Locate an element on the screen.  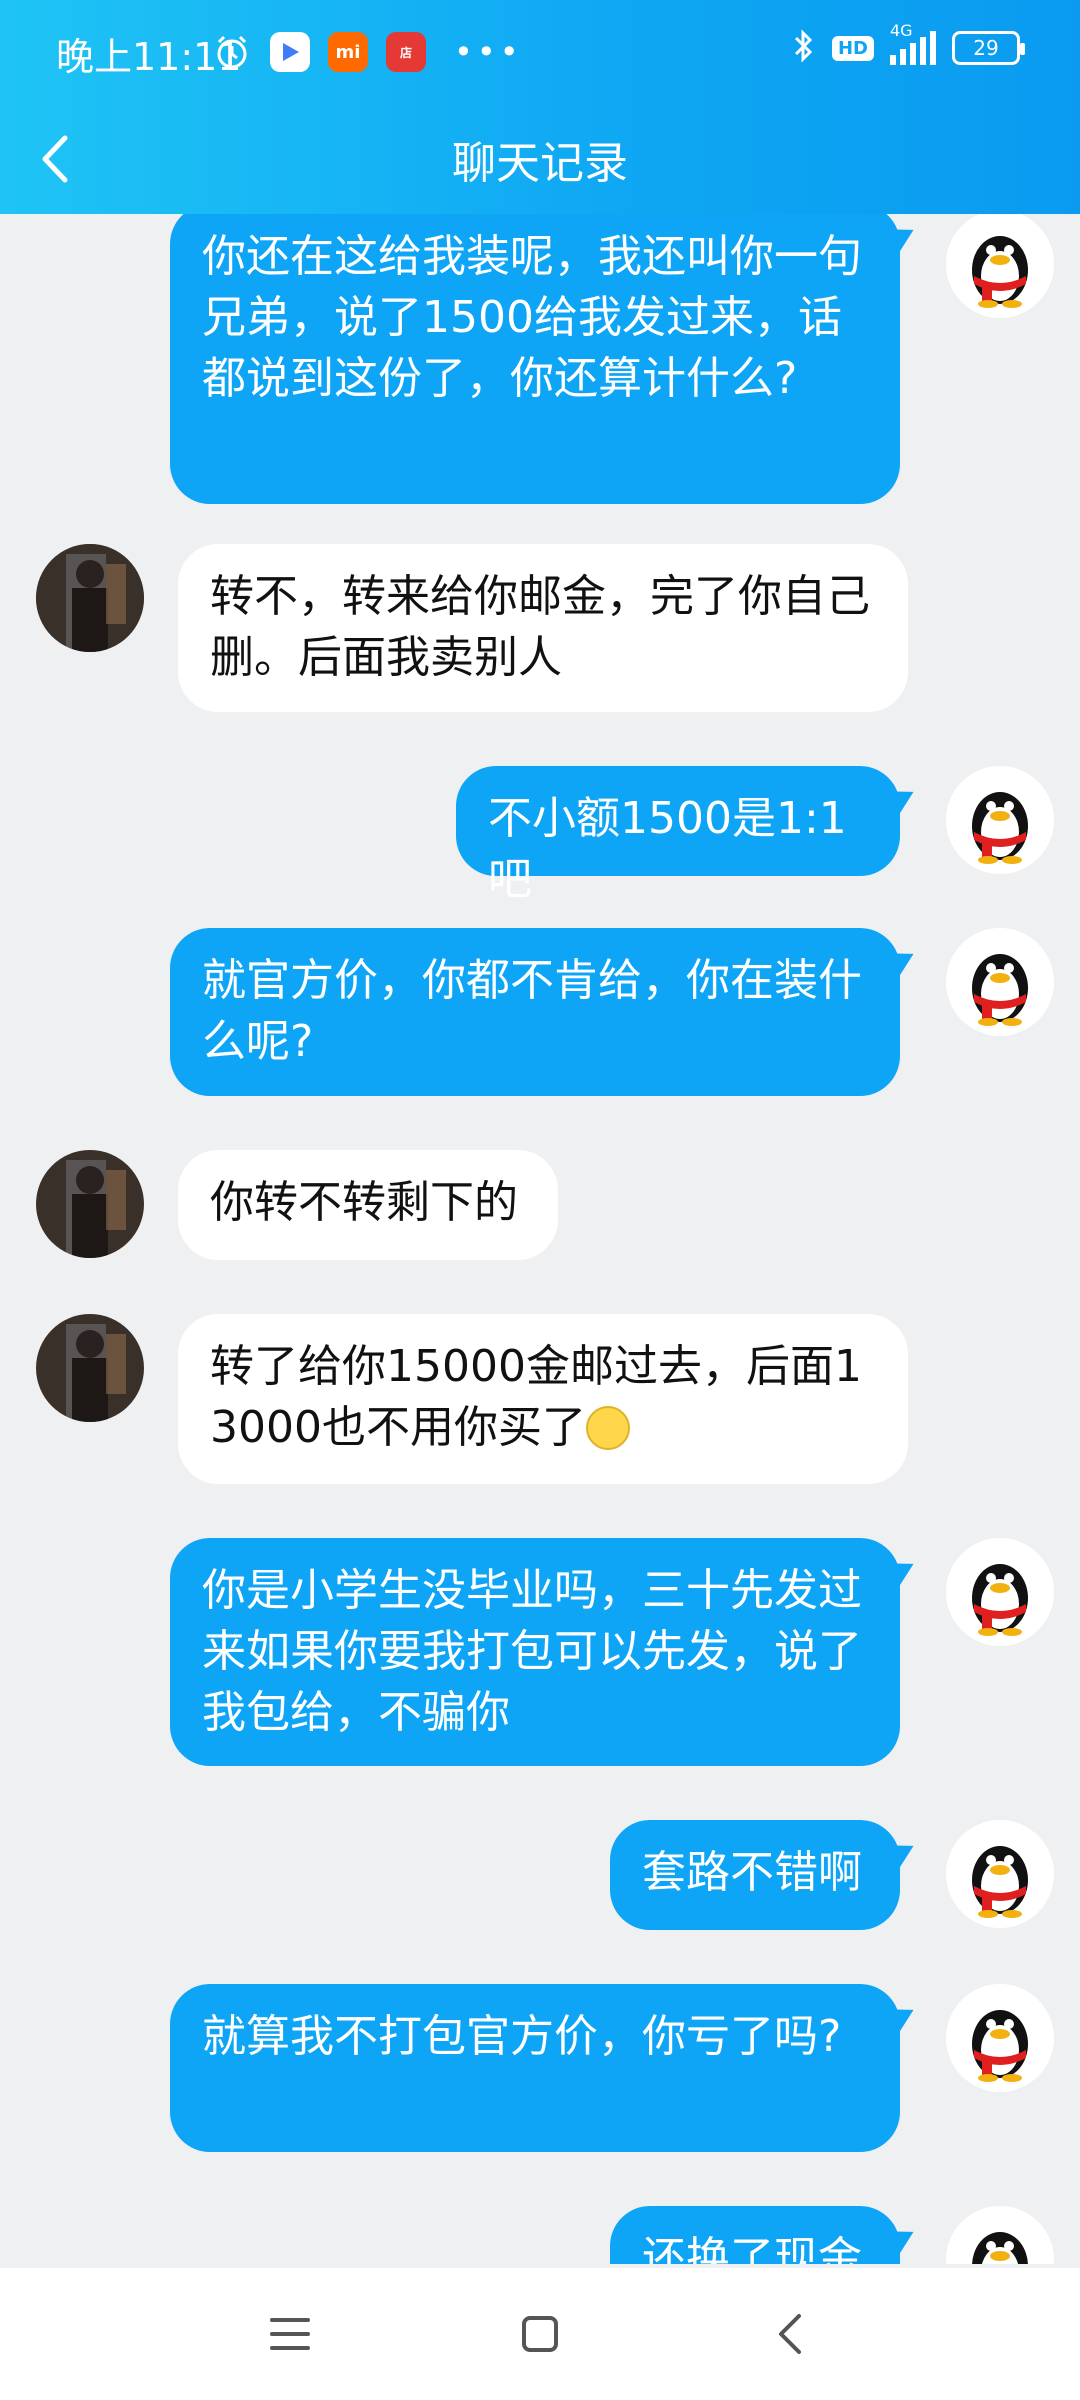
header: 晚上11:11 mi 店 ••• HD 4G 29 聊天记录 is located at coordinates (540, 107).